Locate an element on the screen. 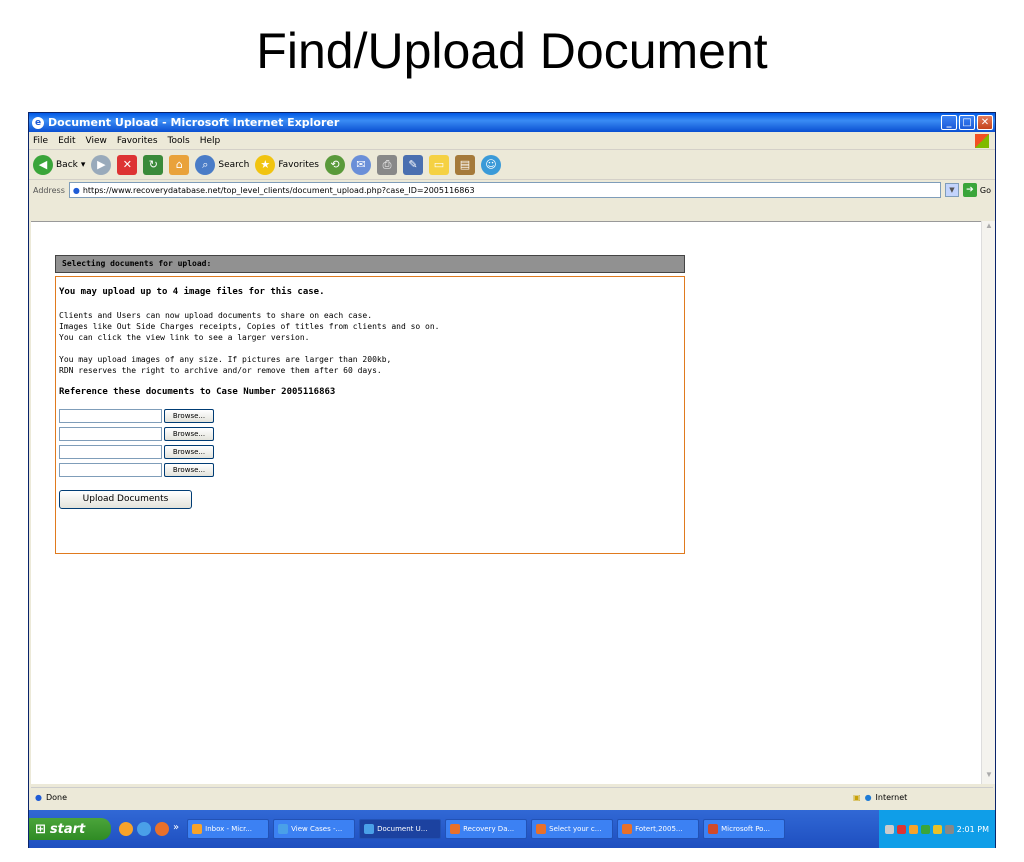  tray-monitor-icon is located at coordinates (949, 829).